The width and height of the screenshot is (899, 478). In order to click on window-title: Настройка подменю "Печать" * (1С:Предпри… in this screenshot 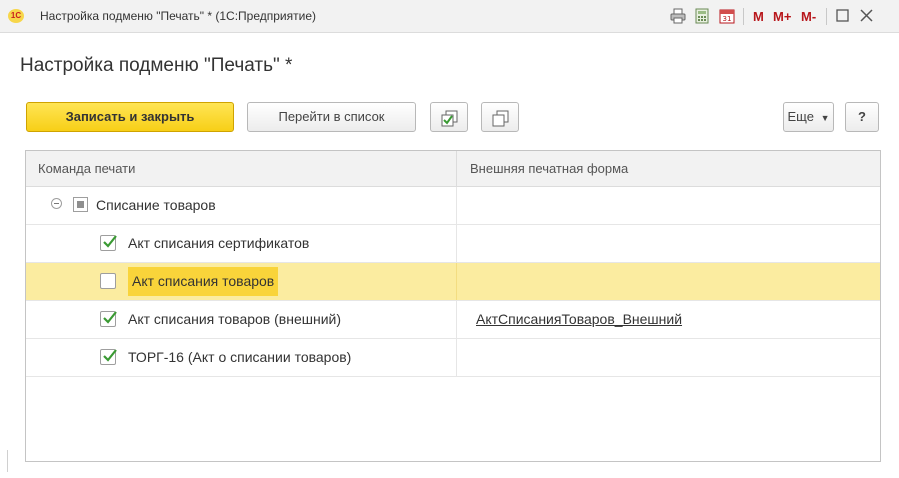, I will do `click(178, 16)`.